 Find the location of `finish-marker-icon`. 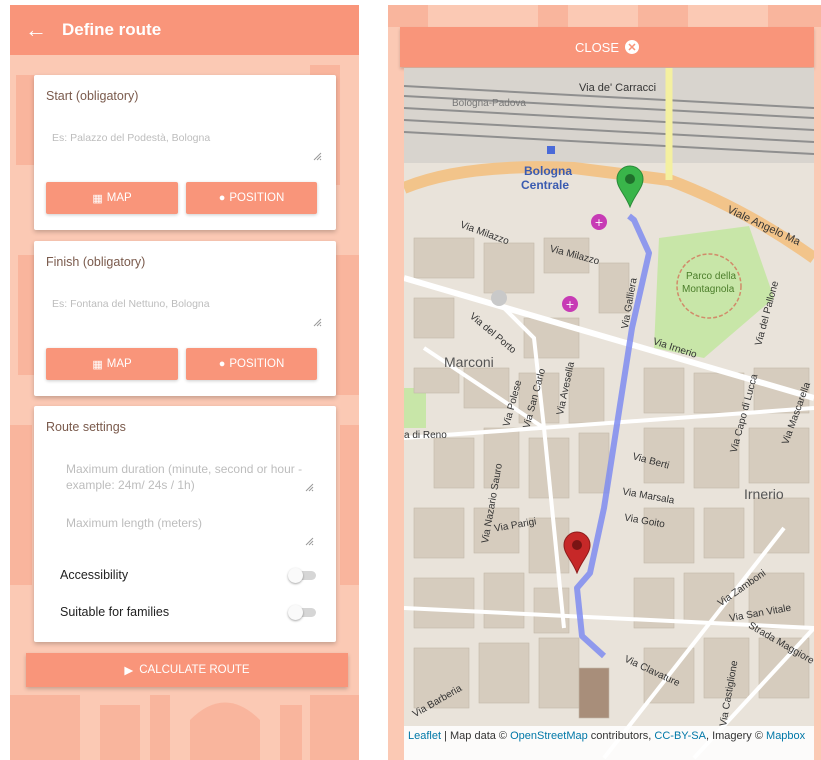

finish-marker-icon is located at coordinates (577, 552).